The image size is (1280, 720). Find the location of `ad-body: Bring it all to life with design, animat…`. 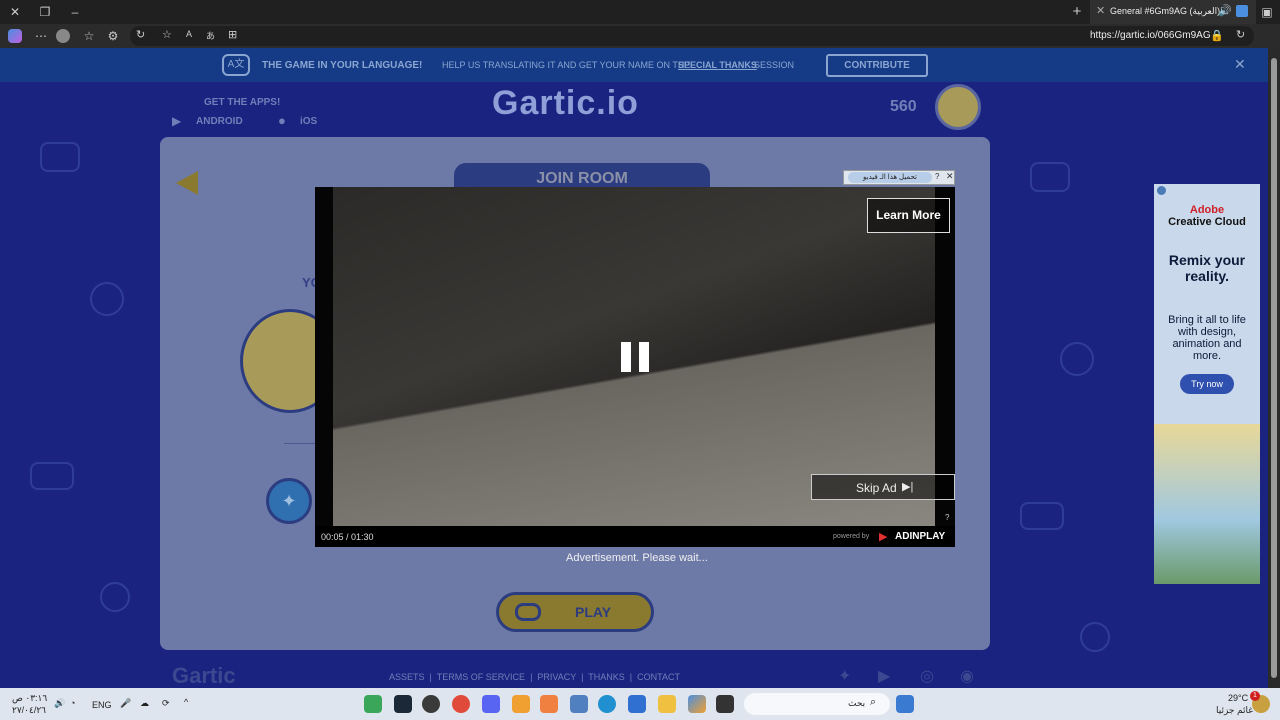

ad-body: Bring it all to life with design, animat… is located at coordinates (1207, 338).